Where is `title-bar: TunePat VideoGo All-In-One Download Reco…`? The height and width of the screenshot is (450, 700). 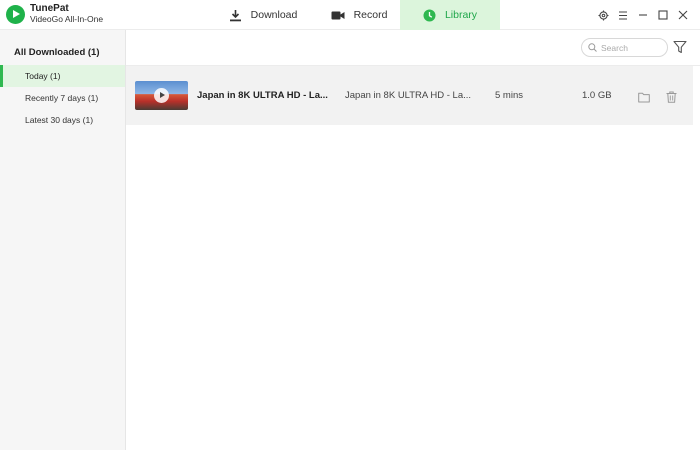 title-bar: TunePat VideoGo All-In-One Download Reco… is located at coordinates (350, 15).